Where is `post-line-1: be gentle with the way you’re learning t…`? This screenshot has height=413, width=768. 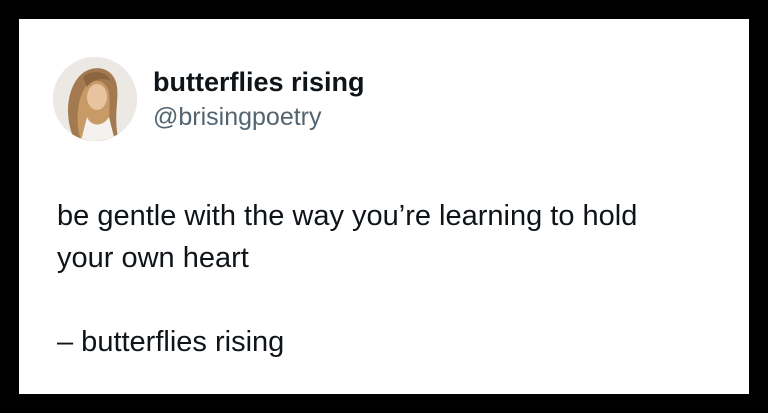 post-line-1: be gentle with the way you’re learning t… is located at coordinates (347, 216).